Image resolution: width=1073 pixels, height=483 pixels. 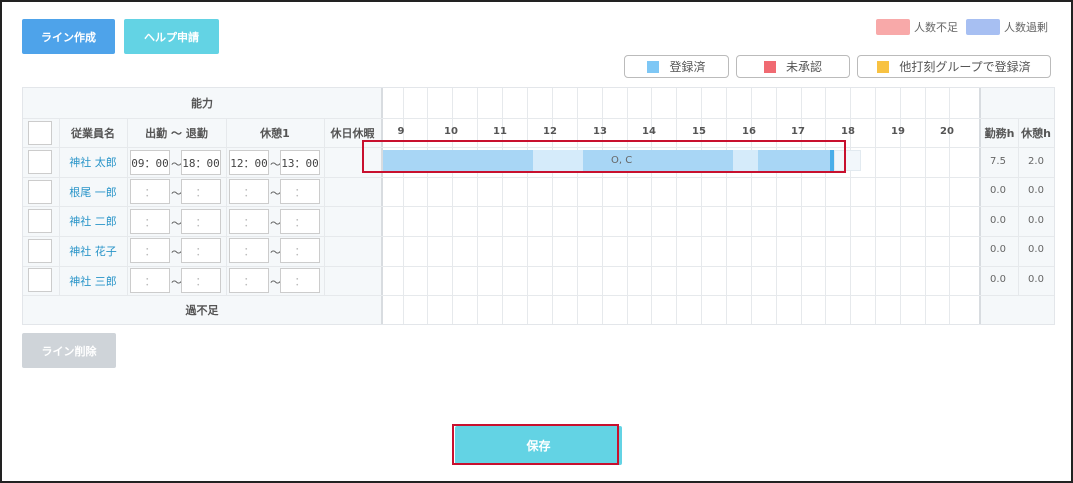 I want to click on select-all-checkbox, so click(x=40, y=133).